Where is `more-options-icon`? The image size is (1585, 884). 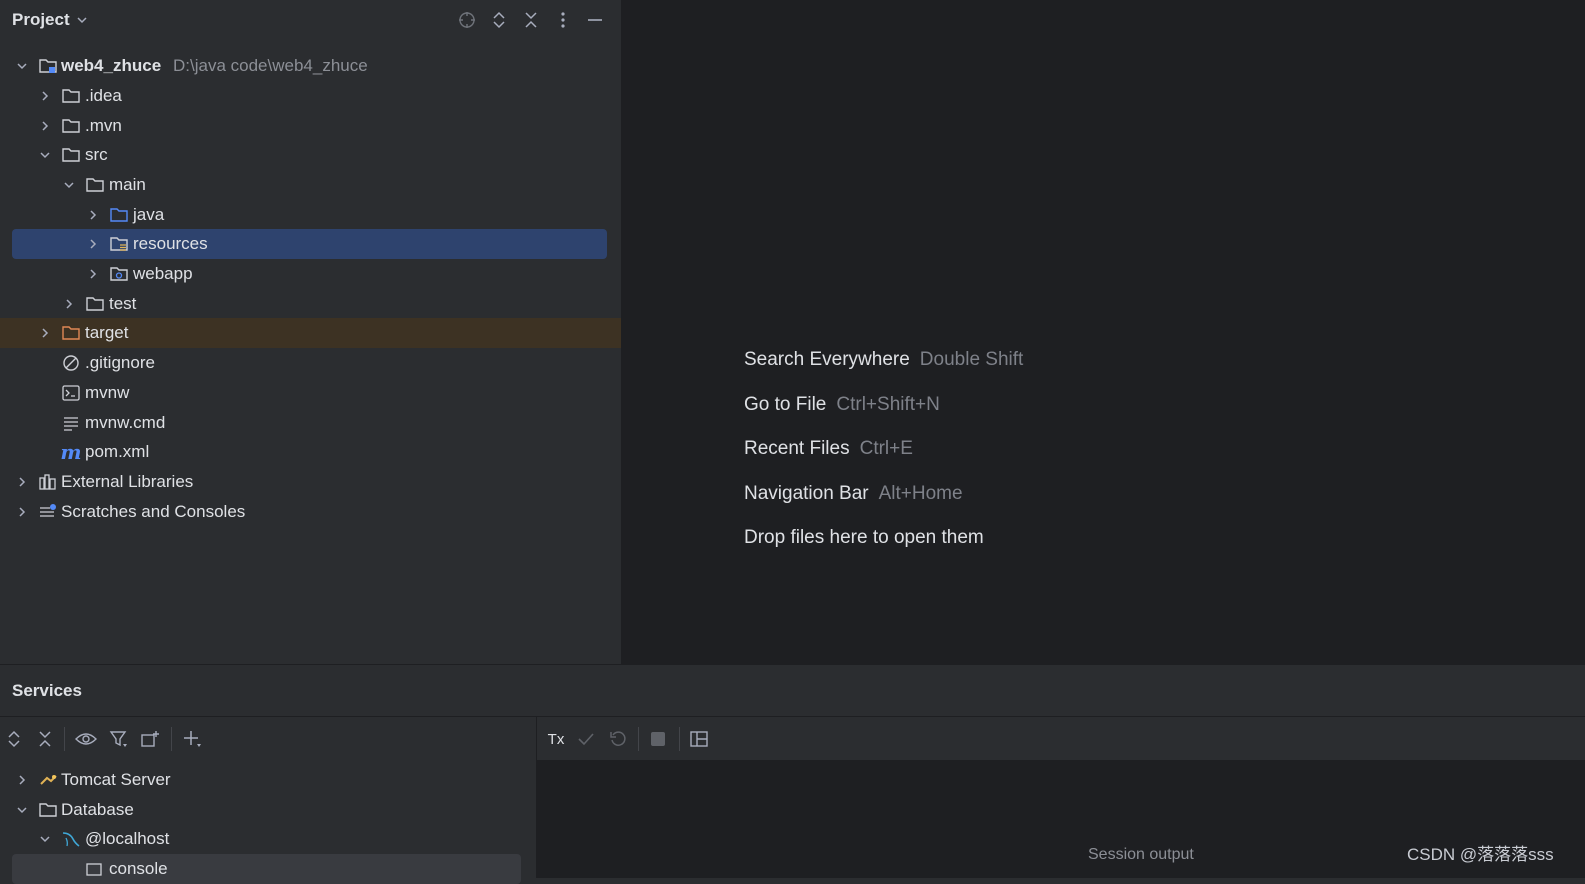
more-options-icon is located at coordinates (563, 20).